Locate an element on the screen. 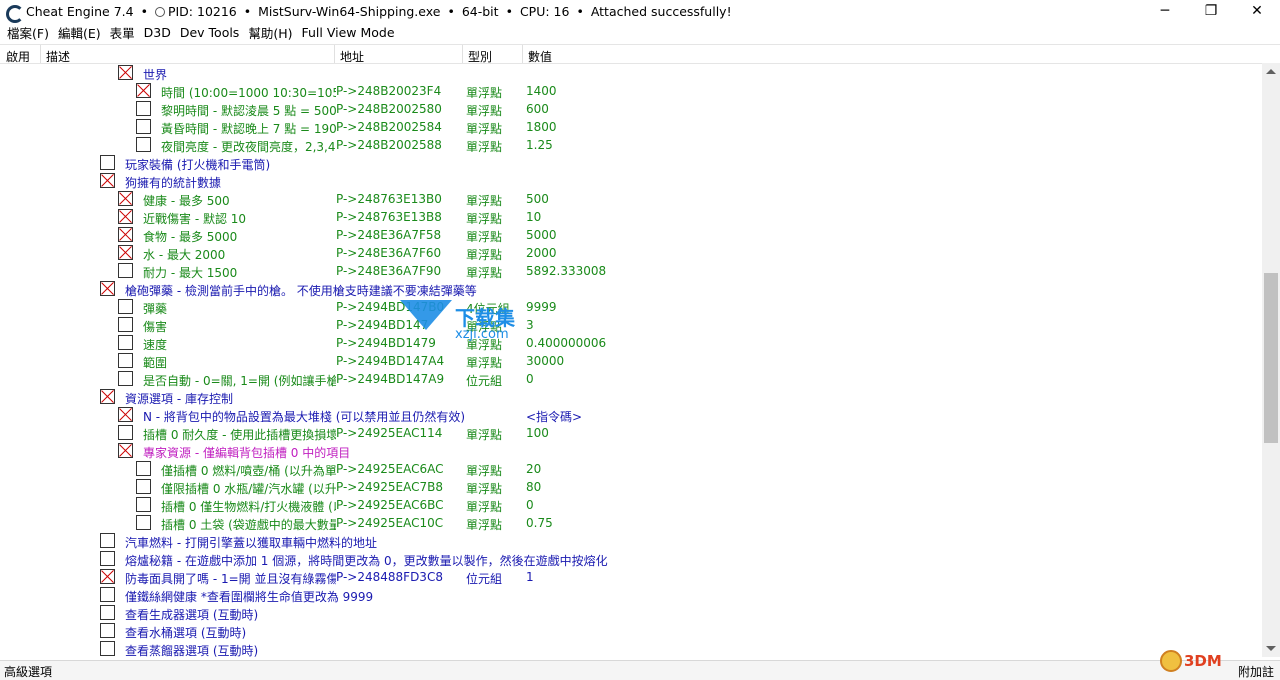 This screenshot has height=680, width=1280. row-value: 30000 is located at coordinates (626, 361).